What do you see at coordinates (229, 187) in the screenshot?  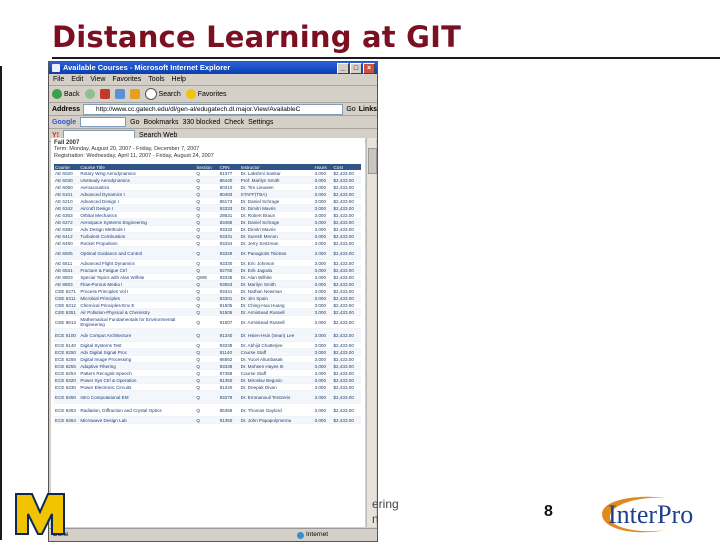 I see `table-cell: 90310` at bounding box center [229, 187].